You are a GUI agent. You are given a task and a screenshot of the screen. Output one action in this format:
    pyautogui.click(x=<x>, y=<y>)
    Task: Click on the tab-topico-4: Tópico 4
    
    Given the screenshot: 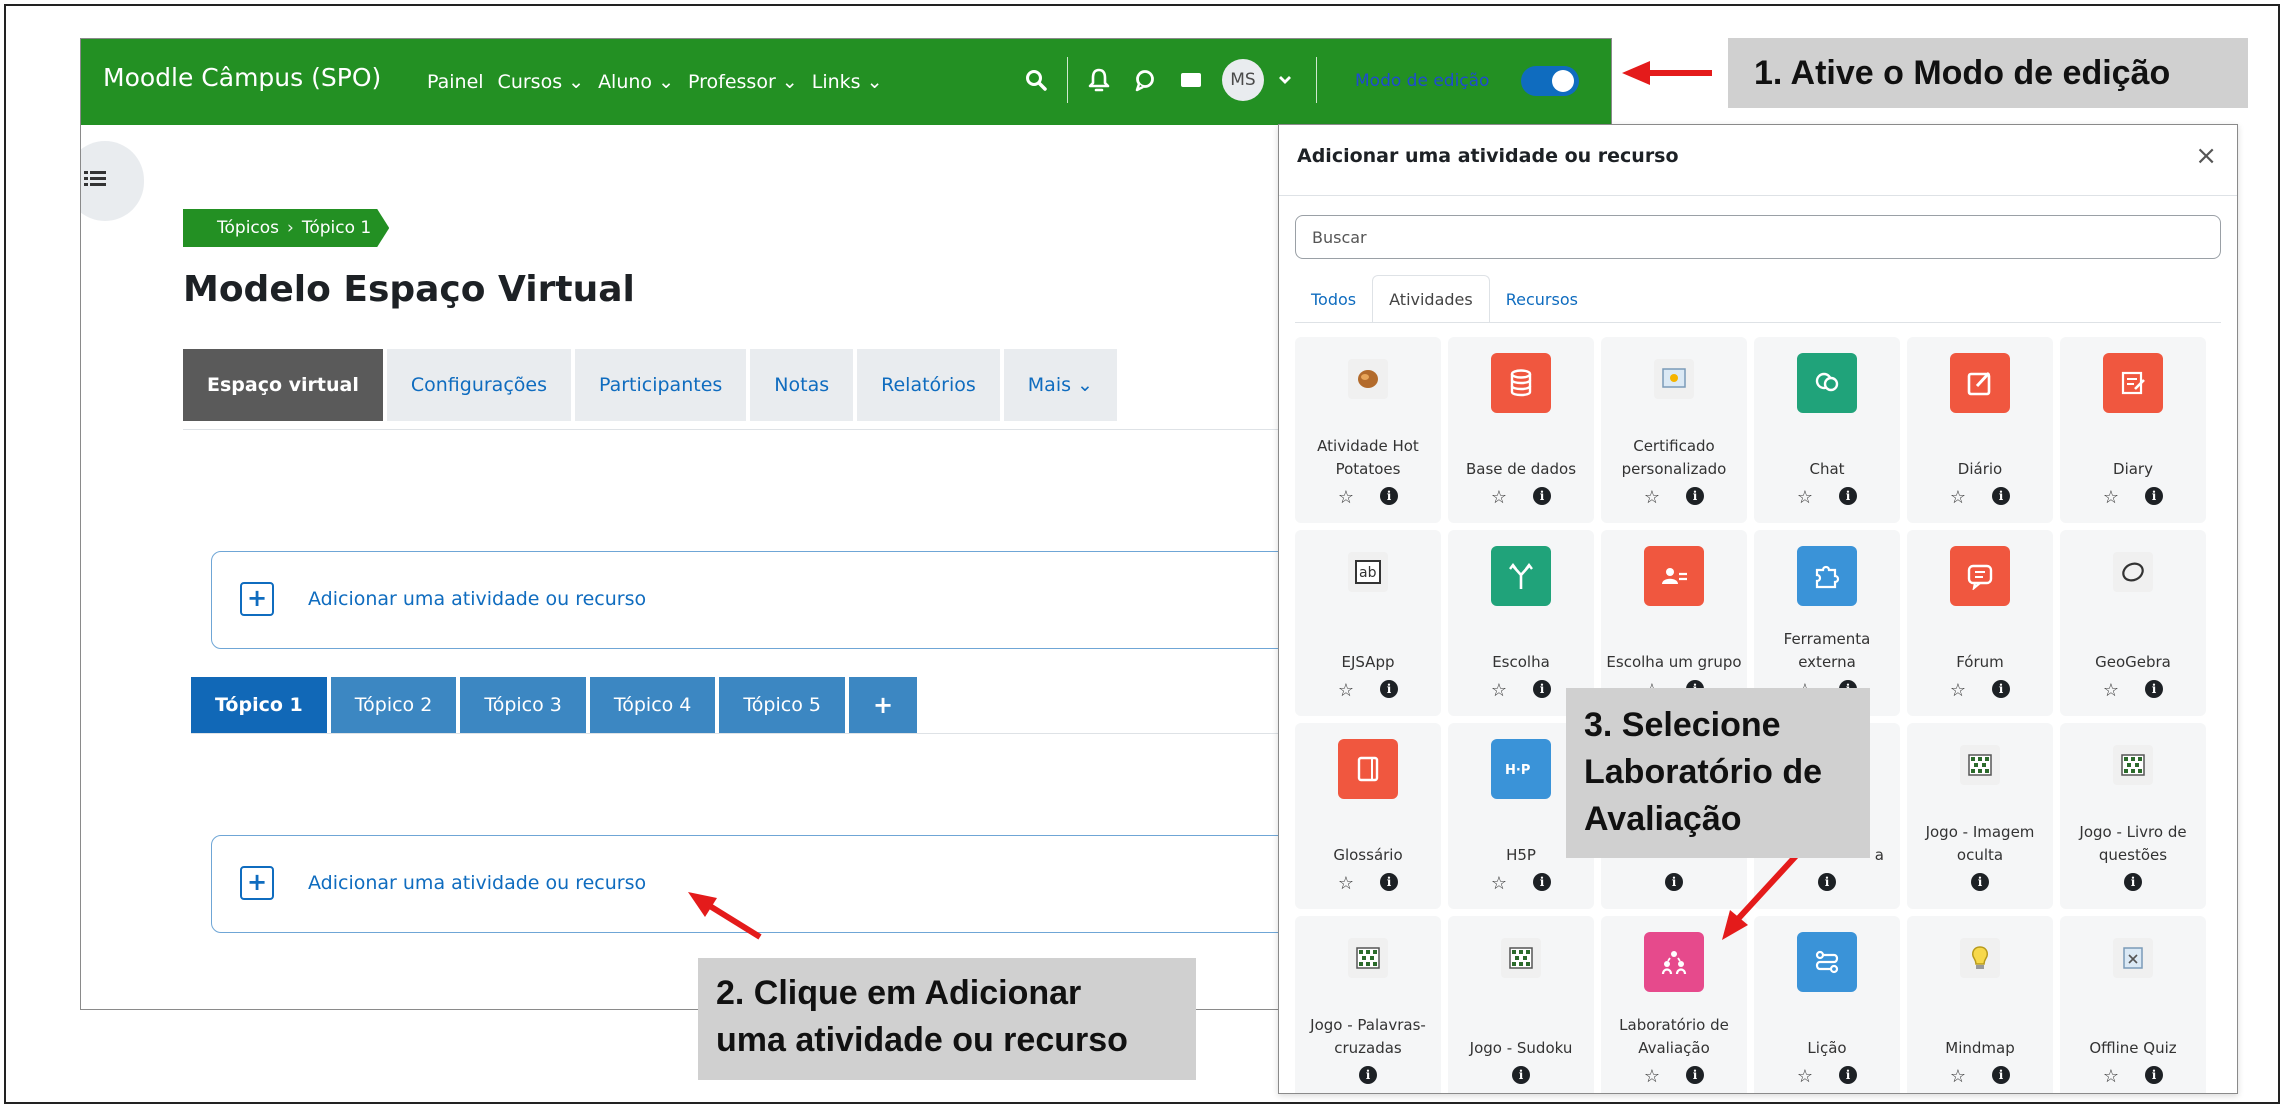 What is the action you would take?
    pyautogui.click(x=652, y=705)
    